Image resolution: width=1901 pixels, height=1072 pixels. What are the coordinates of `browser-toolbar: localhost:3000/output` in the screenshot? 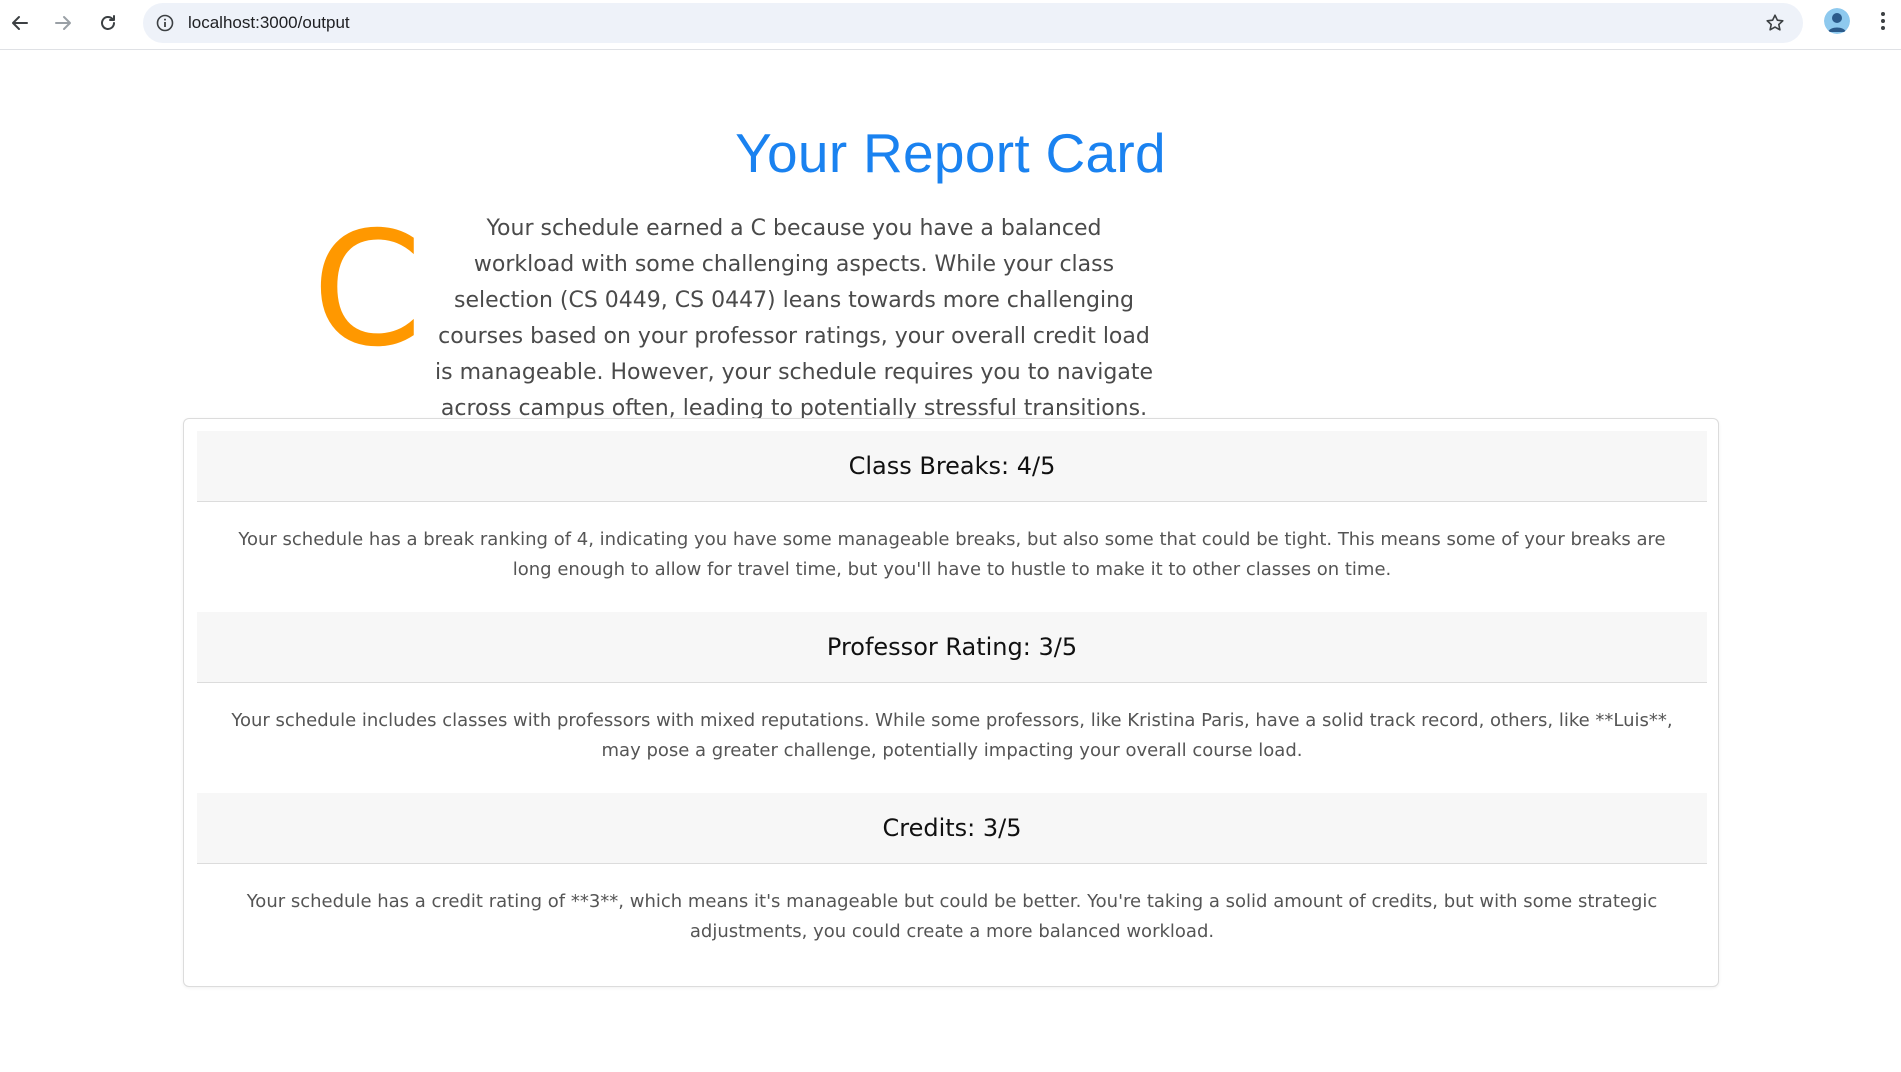 It's located at (950, 25).